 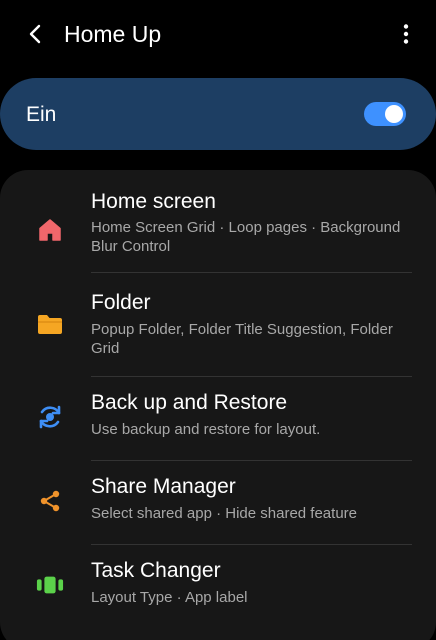 I want to click on master-toggle, so click(x=385, y=114).